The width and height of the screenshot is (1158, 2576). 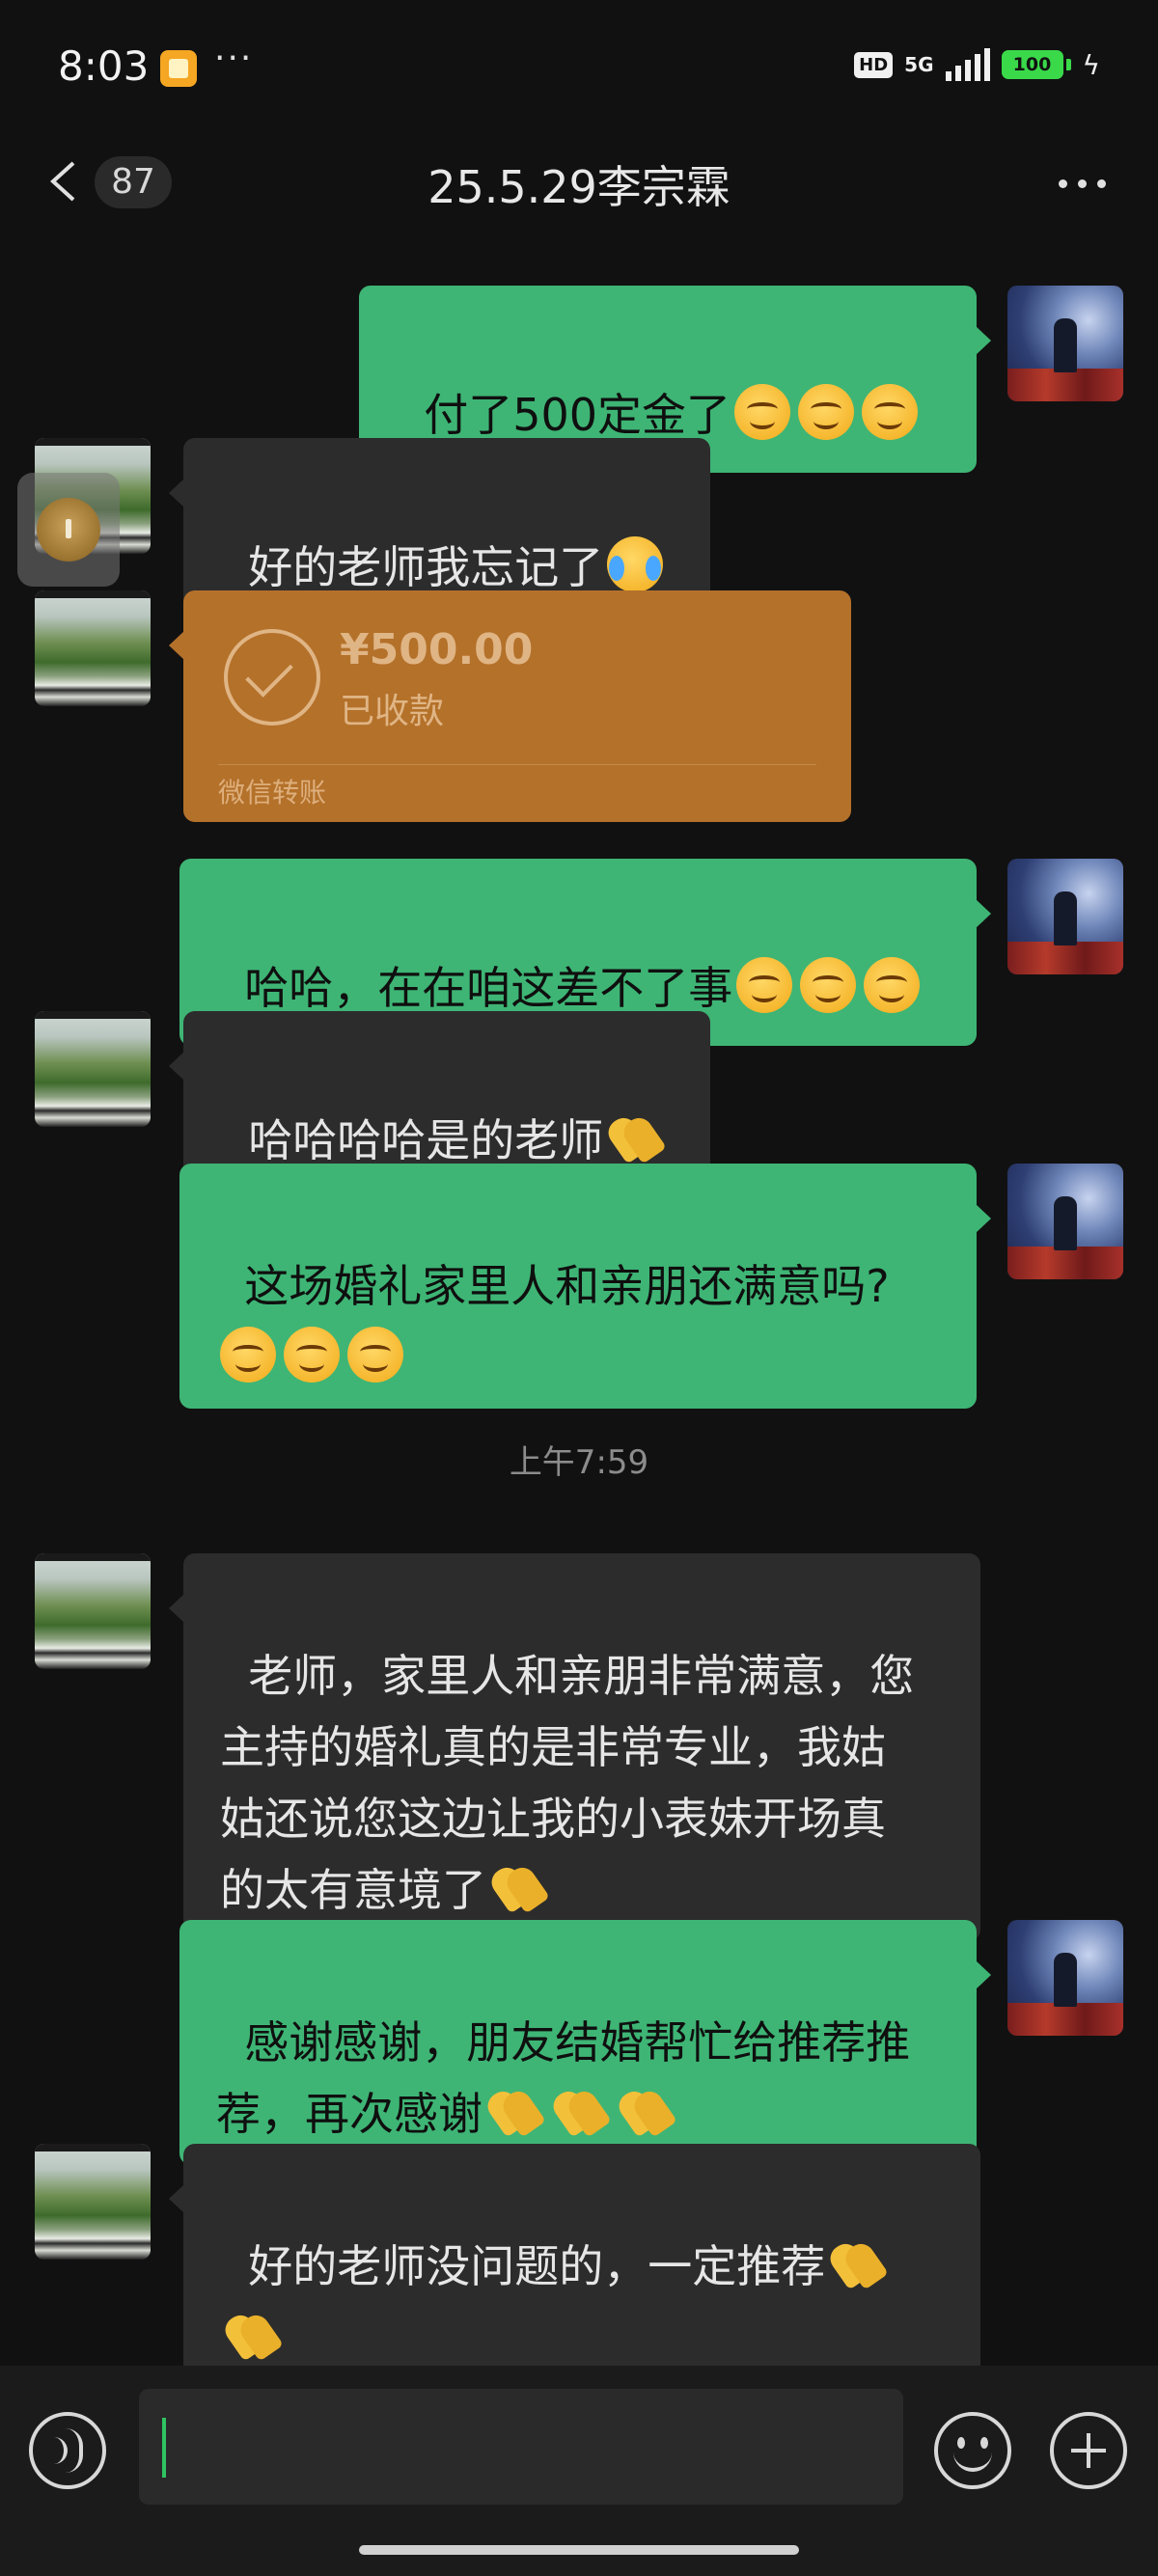 I want to click on floating-window-icon, so click(x=68, y=530).